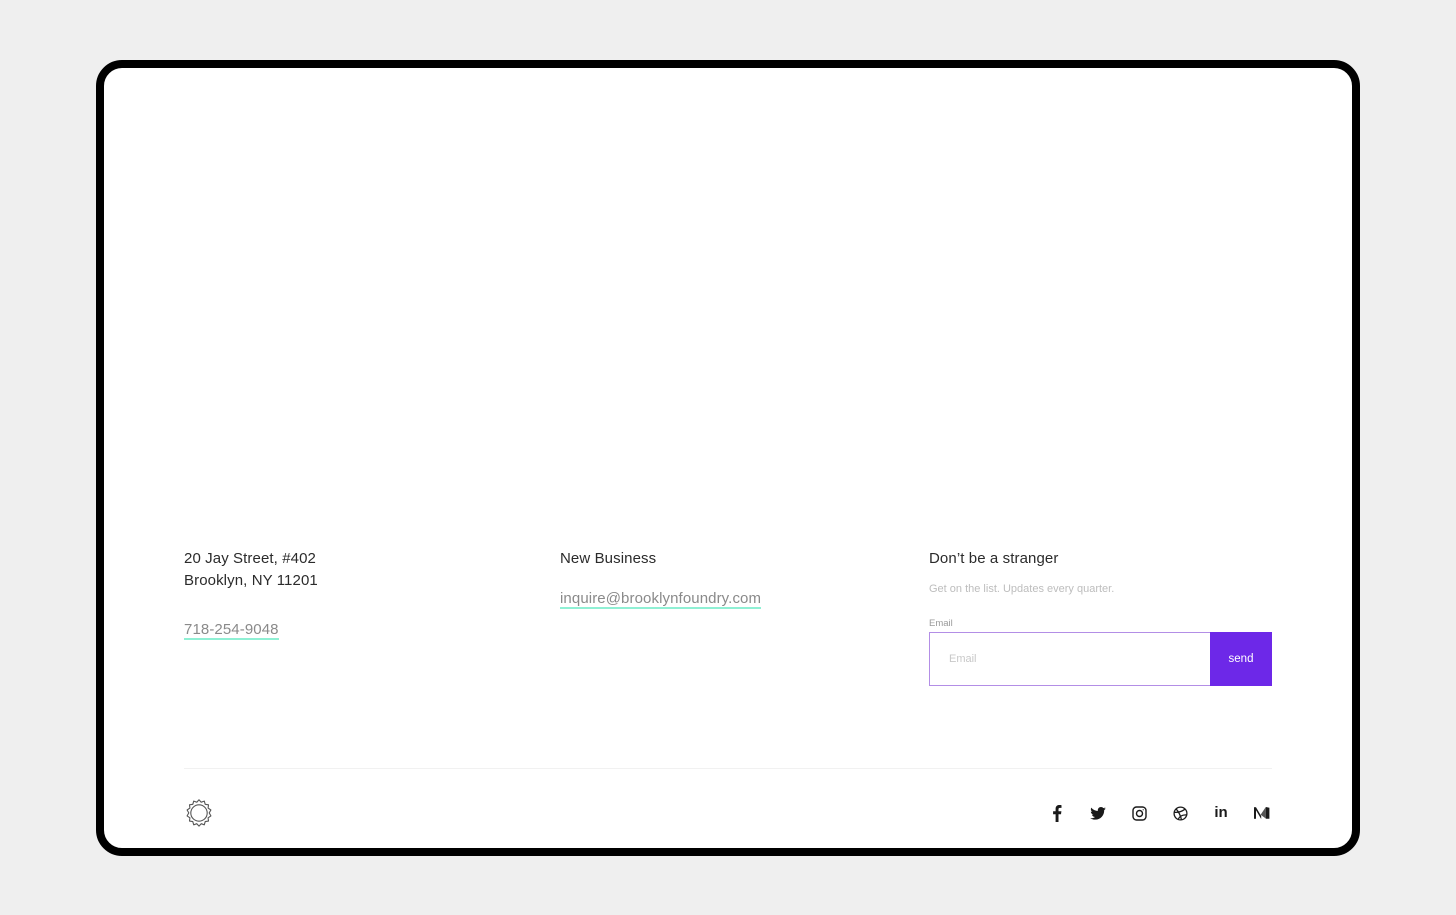 The width and height of the screenshot is (1456, 915). I want to click on linkedin-icon: in, so click(1221, 813).